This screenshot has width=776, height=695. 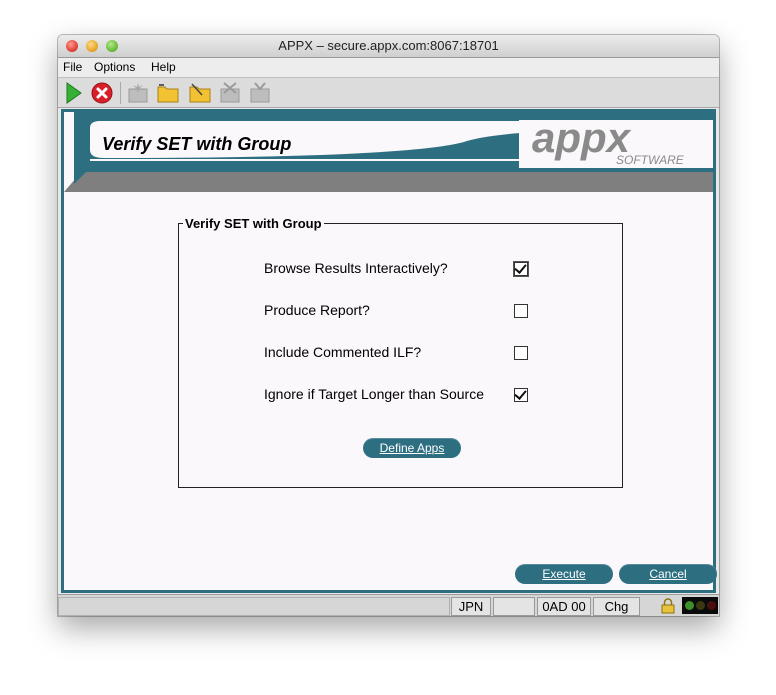 What do you see at coordinates (521, 395) in the screenshot?
I see `ignore-target-longer-checkbox` at bounding box center [521, 395].